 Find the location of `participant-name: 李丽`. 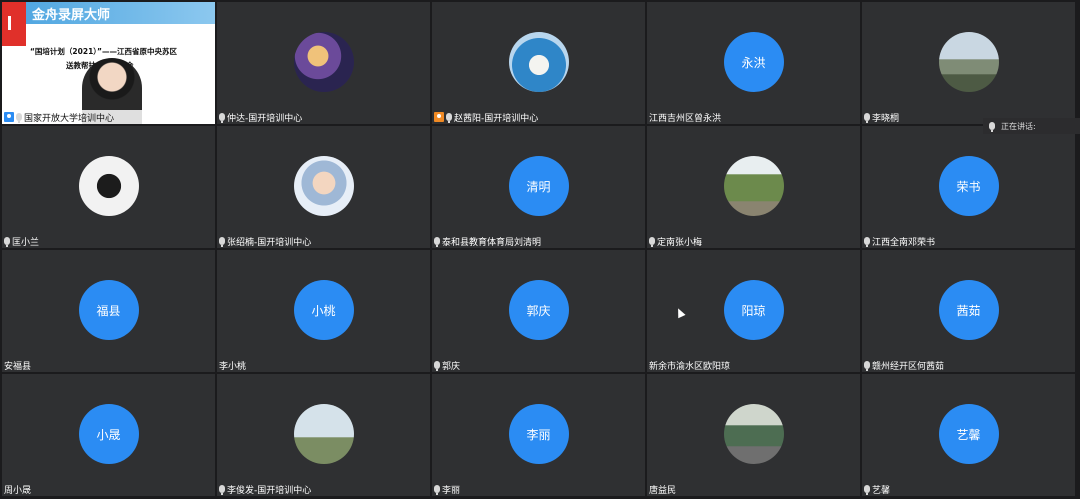

participant-name: 李丽 is located at coordinates (451, 490).